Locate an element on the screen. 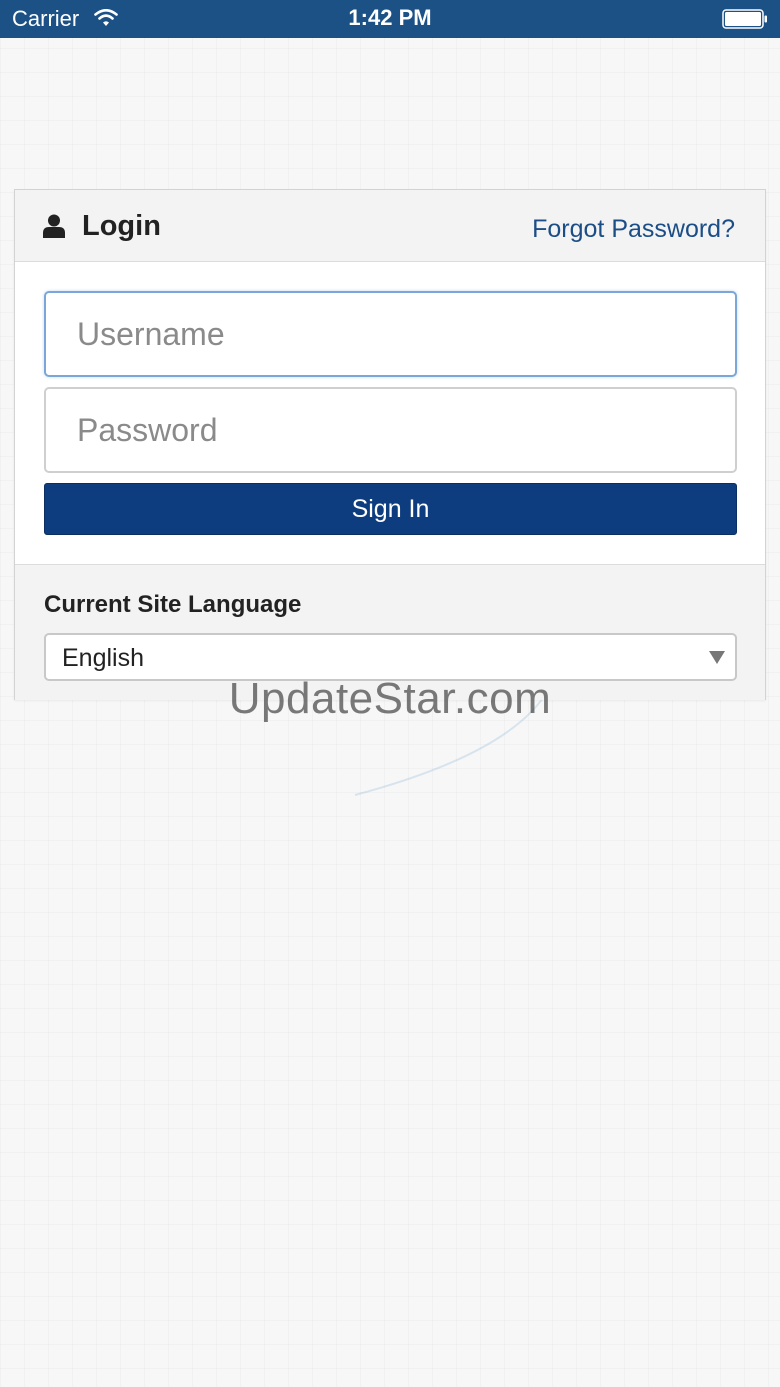  chevron-down-icon is located at coordinates (717, 657).